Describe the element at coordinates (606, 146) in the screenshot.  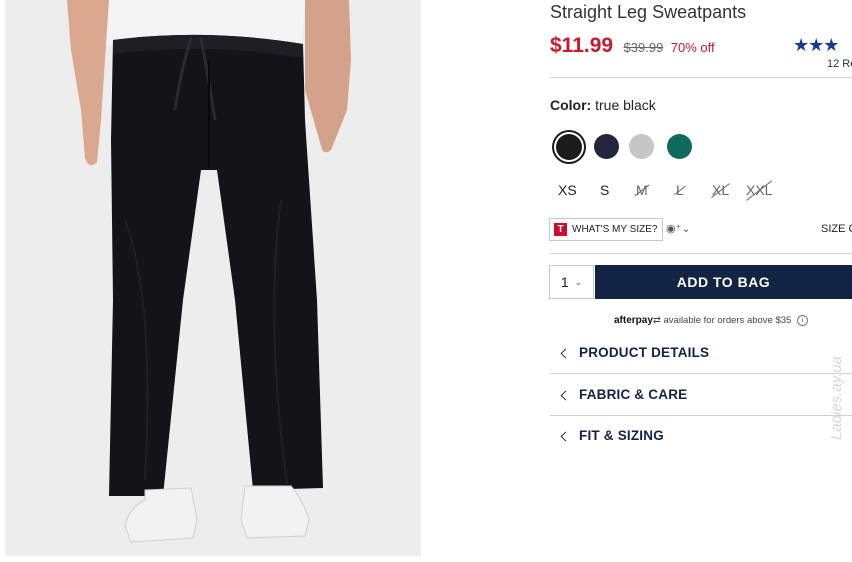
I see `swatch-navy` at that location.